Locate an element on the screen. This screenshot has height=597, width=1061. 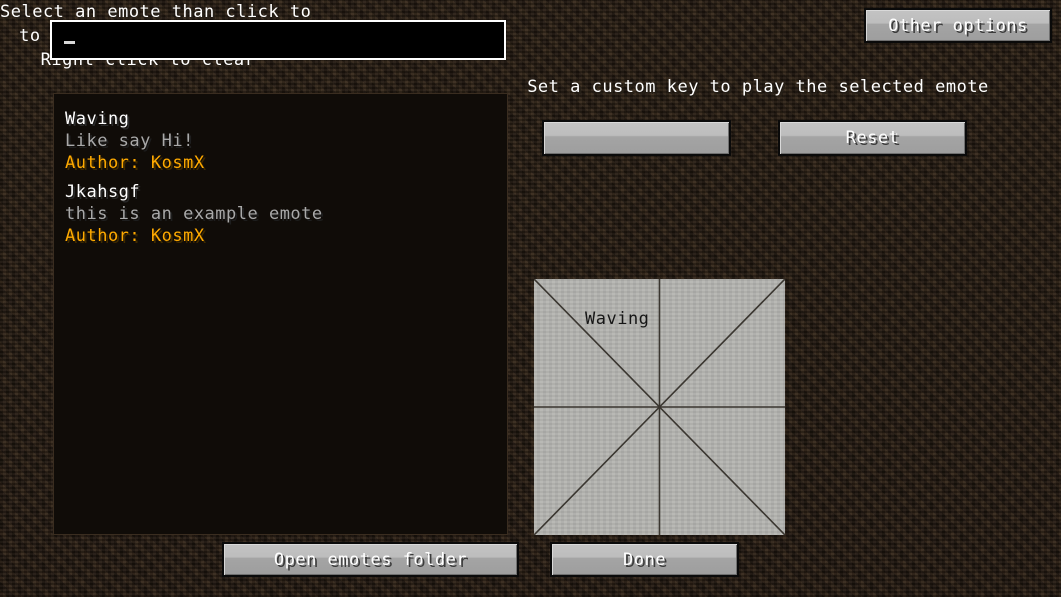
fast-menu-wheel: Waving is located at coordinates (659, 407).